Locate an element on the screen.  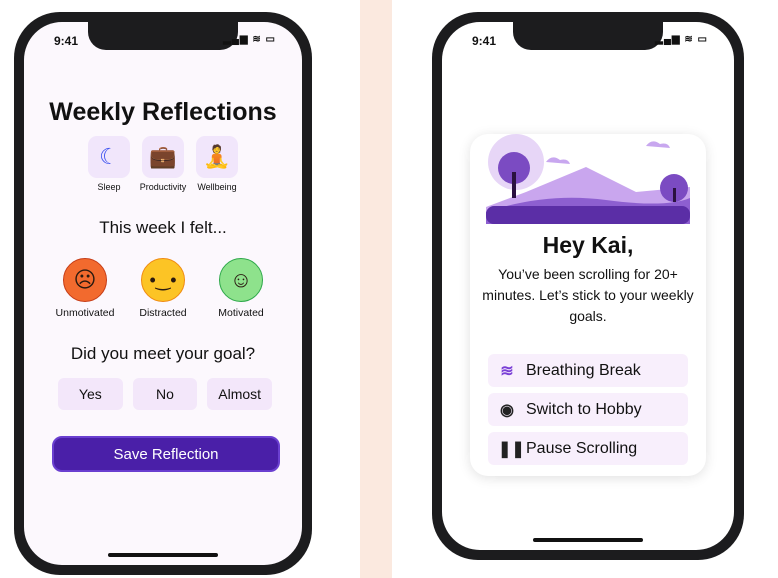
breathing-break-button: ≋ Breathing Break is located at coordinates (588, 370).